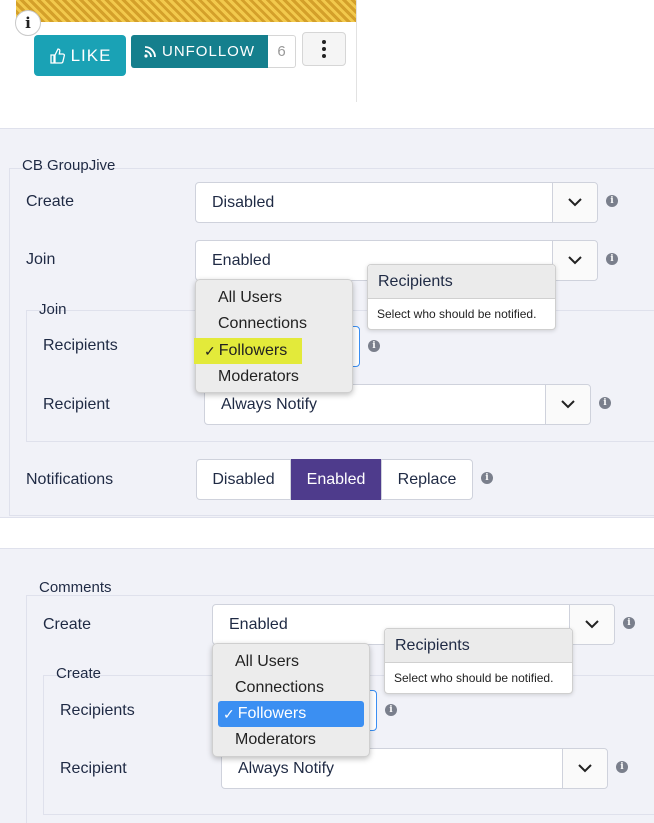 This screenshot has height=823, width=654. Describe the element at coordinates (76, 404) in the screenshot. I see `recipient-label: Recipient` at that location.